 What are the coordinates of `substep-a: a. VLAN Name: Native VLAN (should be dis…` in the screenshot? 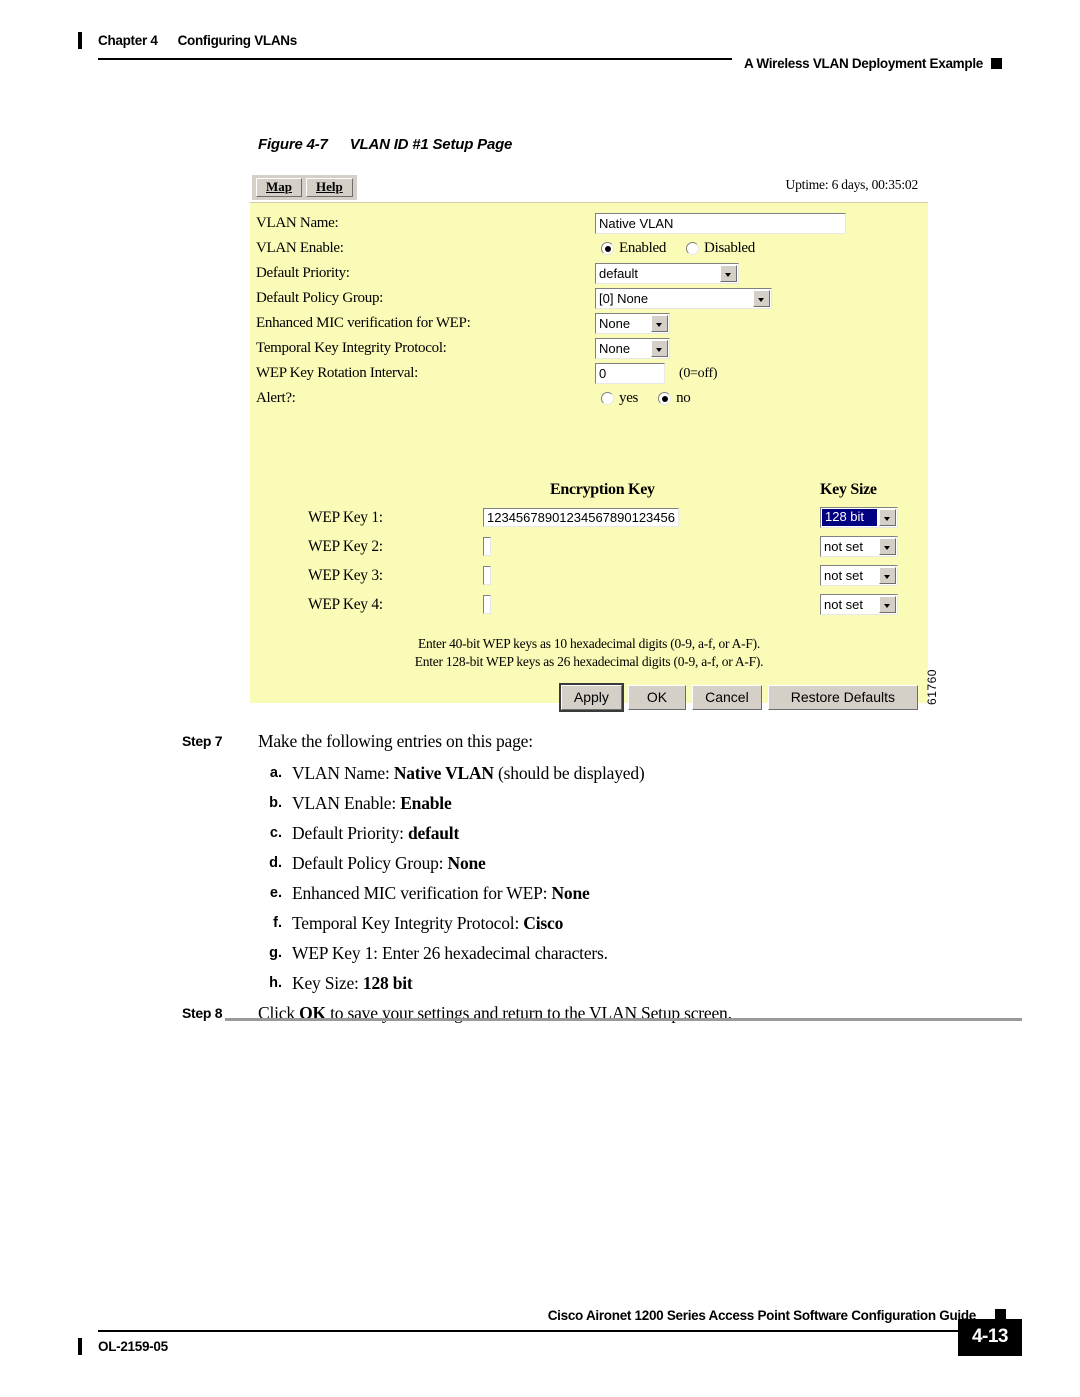 It's located at (590, 773).